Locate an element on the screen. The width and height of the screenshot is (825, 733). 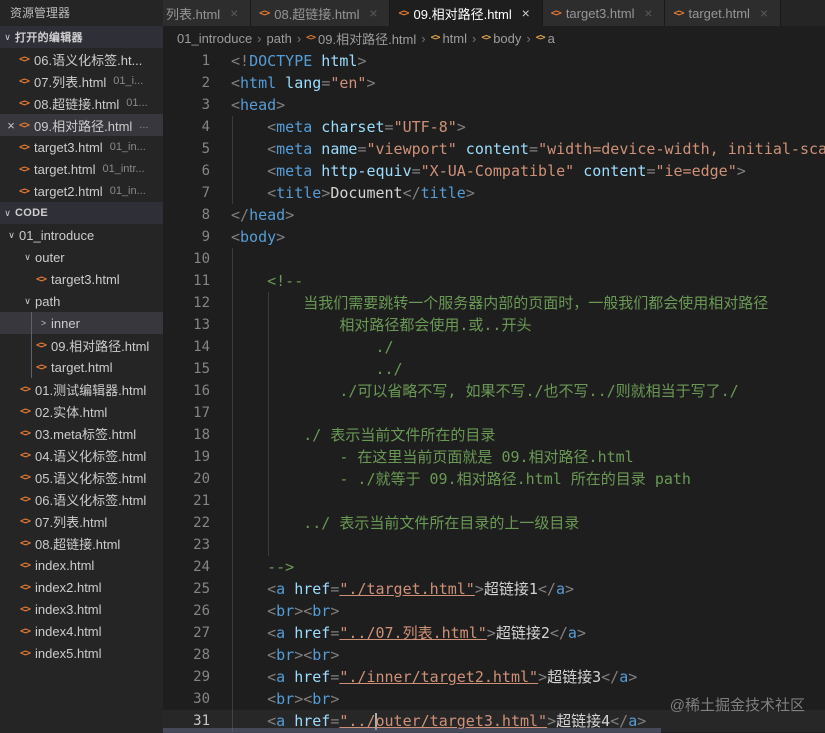
code-line: 15 ../ is located at coordinates (494, 369).